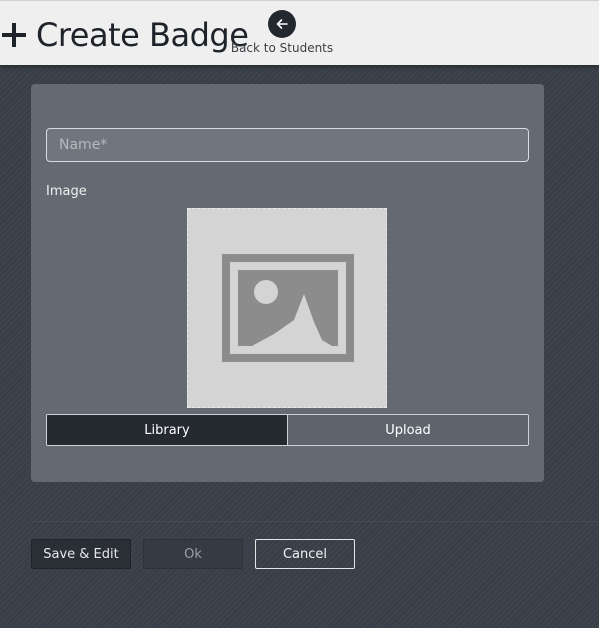 Image resolution: width=599 pixels, height=628 pixels. I want to click on image-placeholder-icon, so click(288, 308).